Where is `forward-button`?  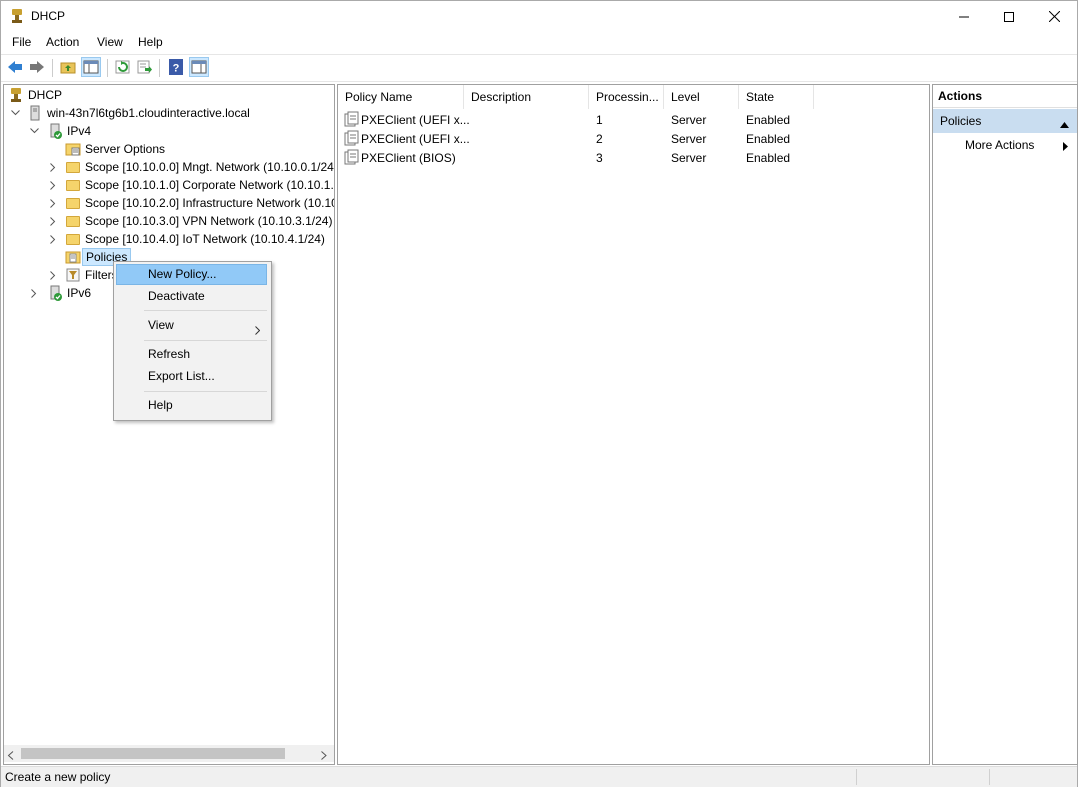
forward-button is located at coordinates (37, 67).